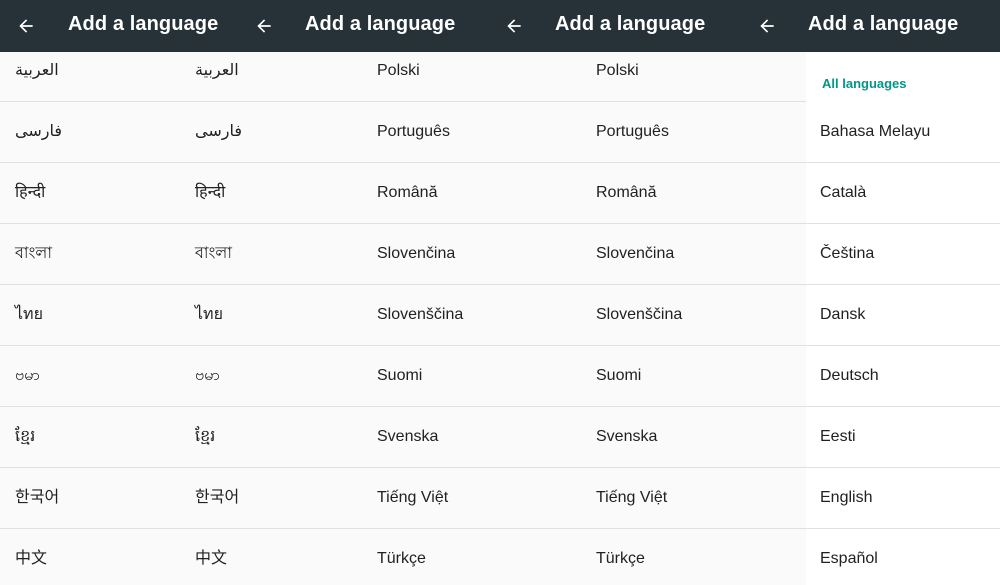 The width and height of the screenshot is (1000, 585). I want to click on language-item: Deutsch, so click(849, 376).